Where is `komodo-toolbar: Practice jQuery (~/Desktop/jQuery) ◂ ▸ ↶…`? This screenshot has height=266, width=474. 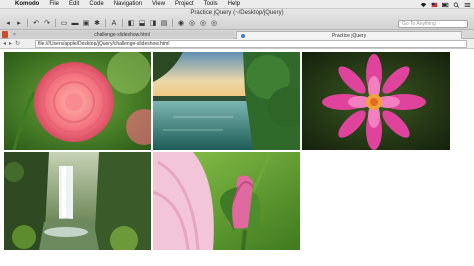 komodo-toolbar: Practice jQuery (~/Desktop/jQuery) ◂ ▸ ↶… is located at coordinates (237, 19).